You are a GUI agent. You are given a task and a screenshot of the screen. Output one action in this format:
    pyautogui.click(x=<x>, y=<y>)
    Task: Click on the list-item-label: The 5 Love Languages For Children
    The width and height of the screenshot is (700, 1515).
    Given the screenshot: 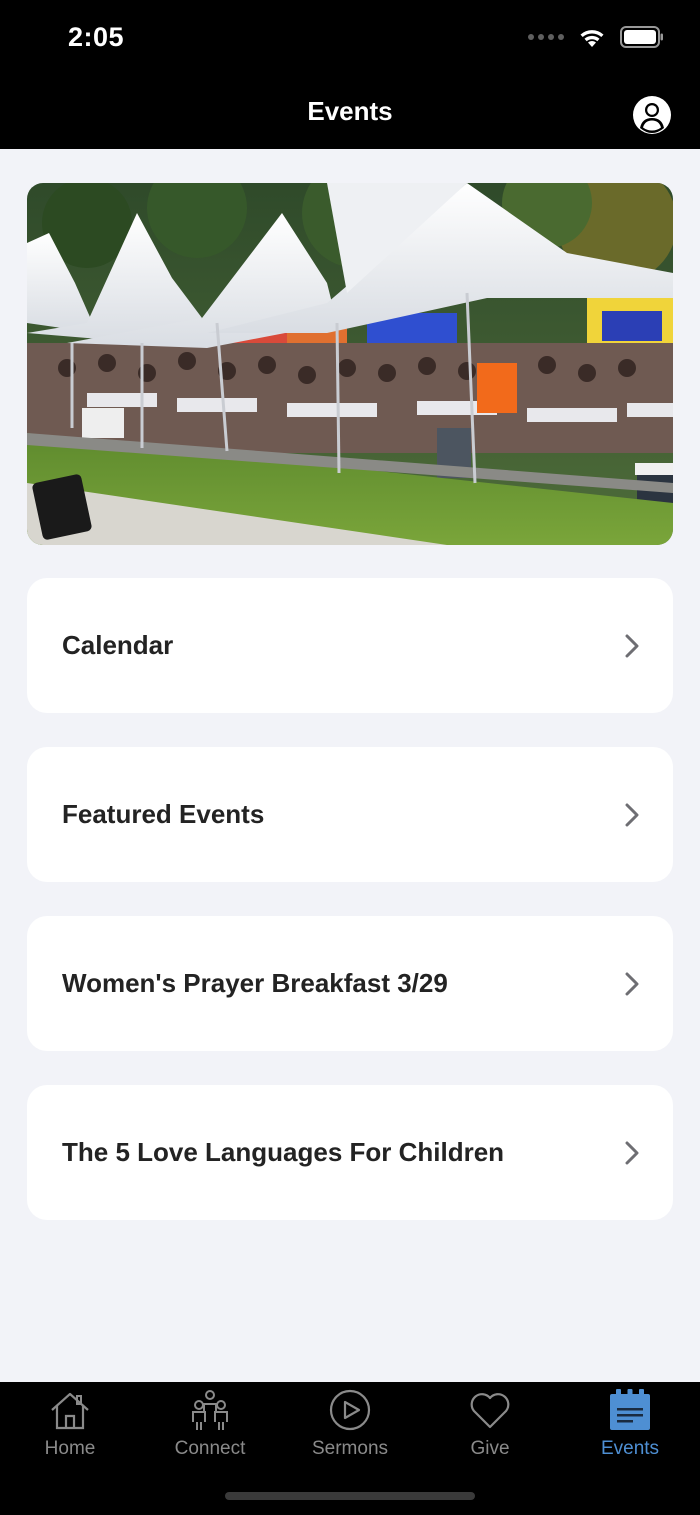 What is the action you would take?
    pyautogui.click(x=283, y=1152)
    